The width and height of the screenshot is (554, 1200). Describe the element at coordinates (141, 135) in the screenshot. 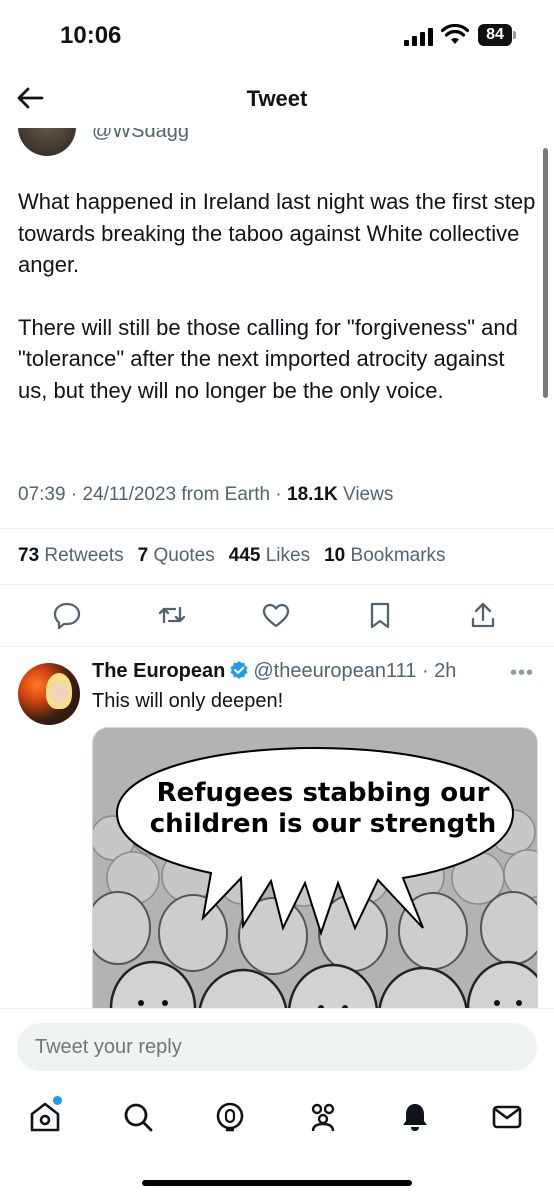

I see `author-handle: @WSdagg` at that location.